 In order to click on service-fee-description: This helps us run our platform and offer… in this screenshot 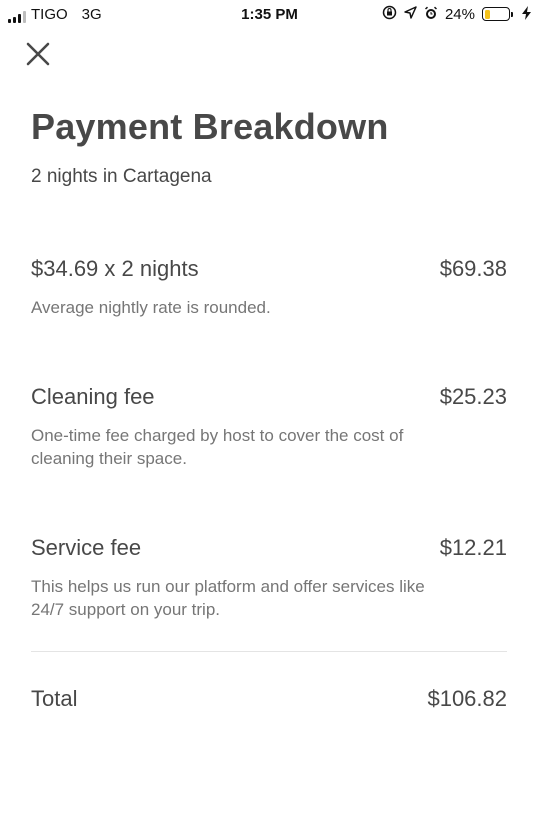, I will do `click(228, 598)`.